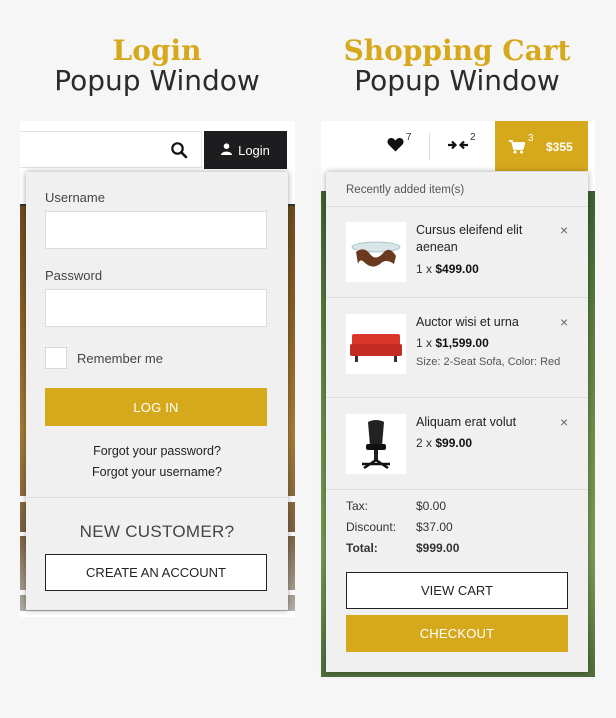 The image size is (616, 718). I want to click on compare-icon, so click(458, 147).